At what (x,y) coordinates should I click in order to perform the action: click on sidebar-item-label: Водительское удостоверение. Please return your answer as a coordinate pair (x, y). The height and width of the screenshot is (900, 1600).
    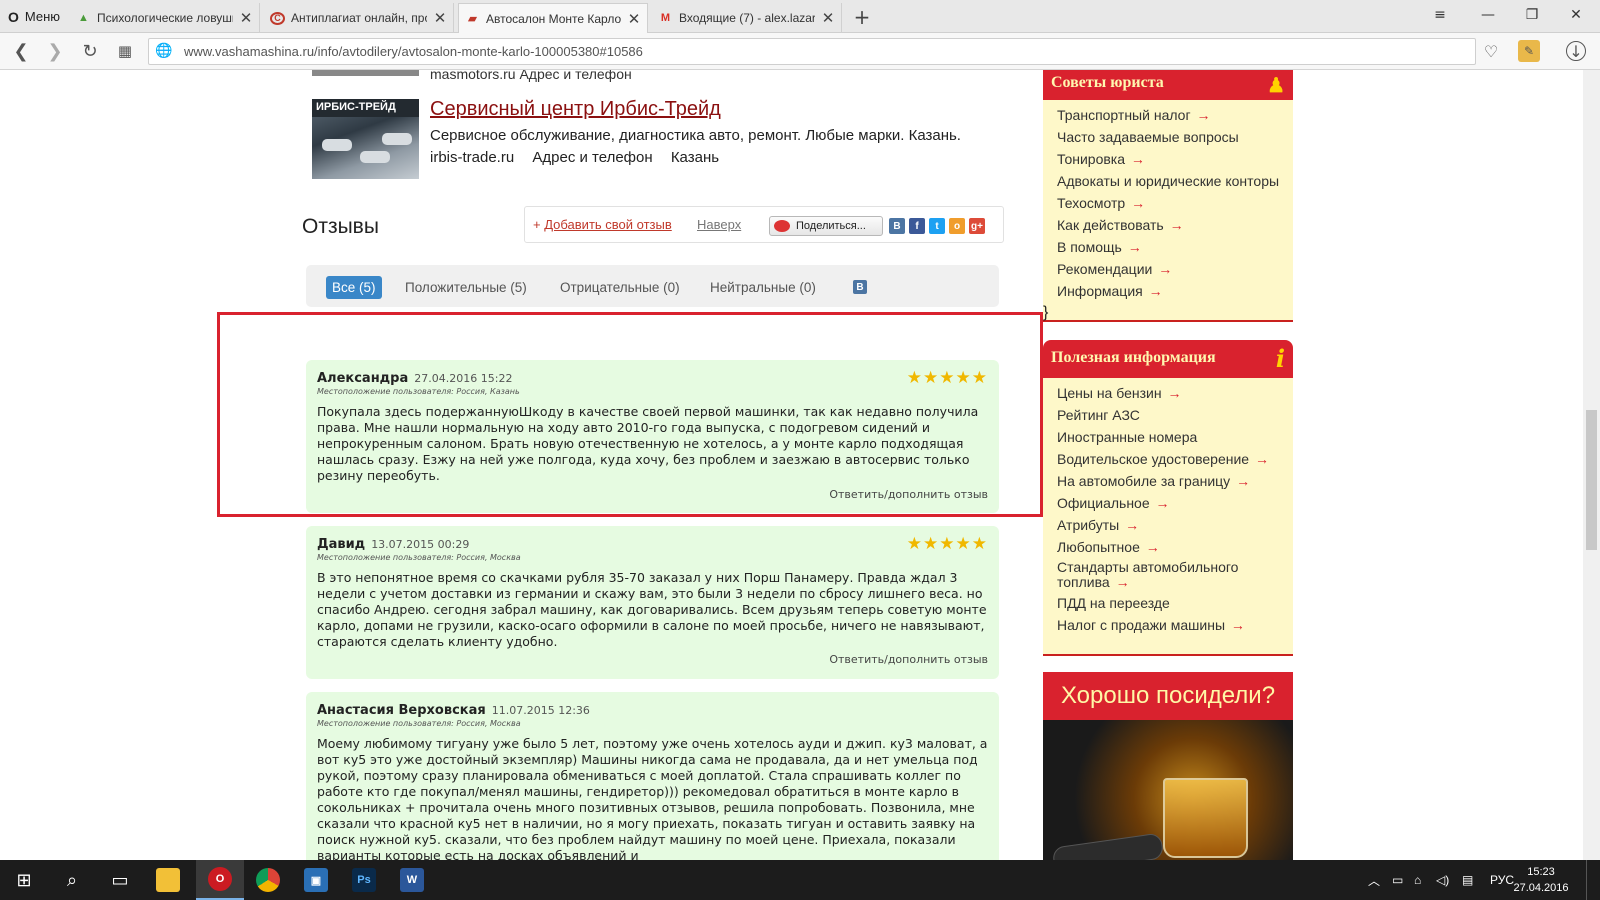
    Looking at the image, I should click on (1153, 459).